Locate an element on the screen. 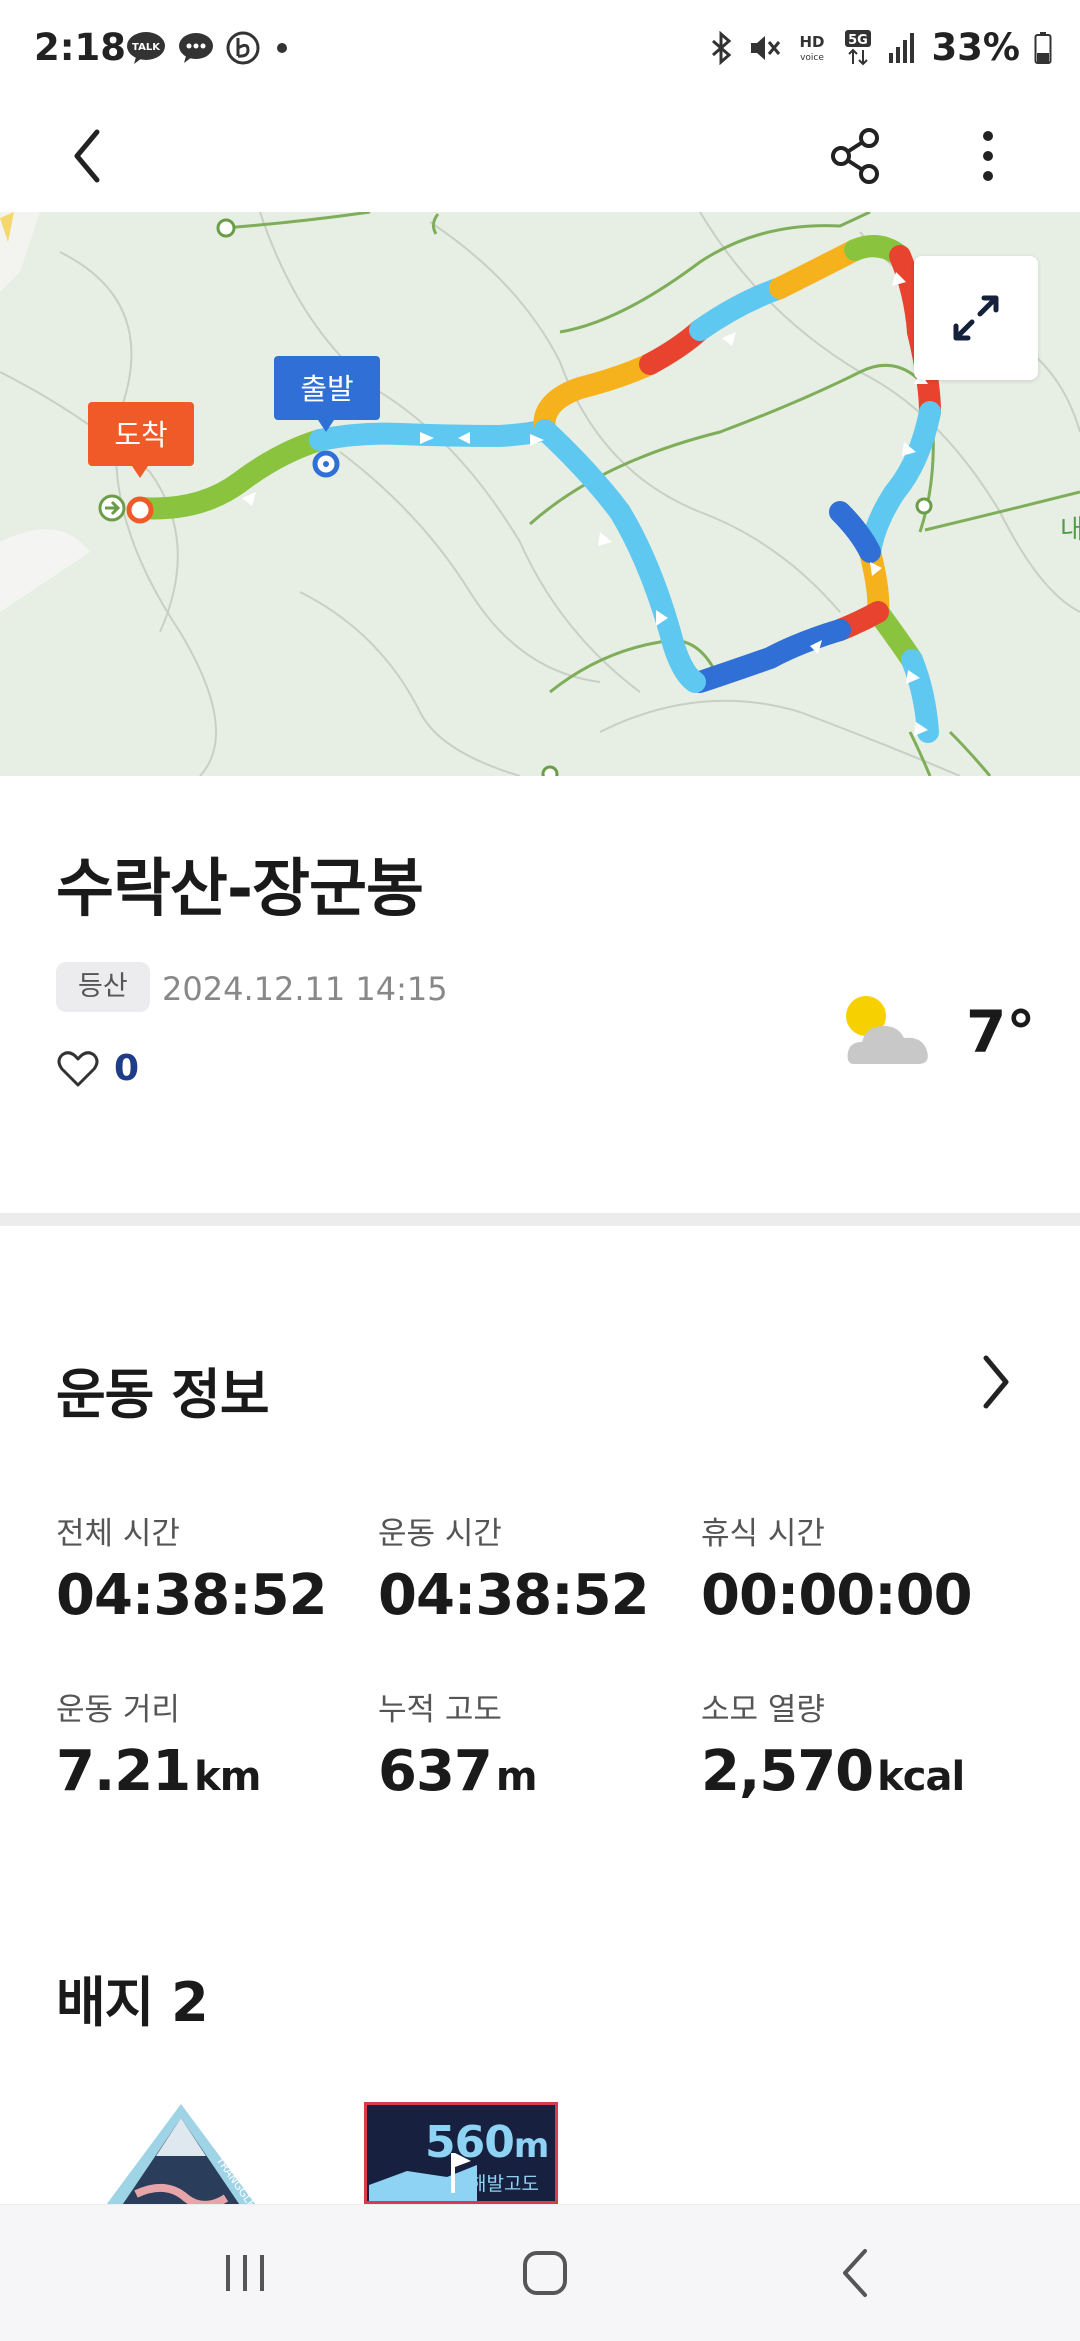 Image resolution: width=1080 pixels, height=2341 pixels. svg-text: HD is located at coordinates (812, 42).